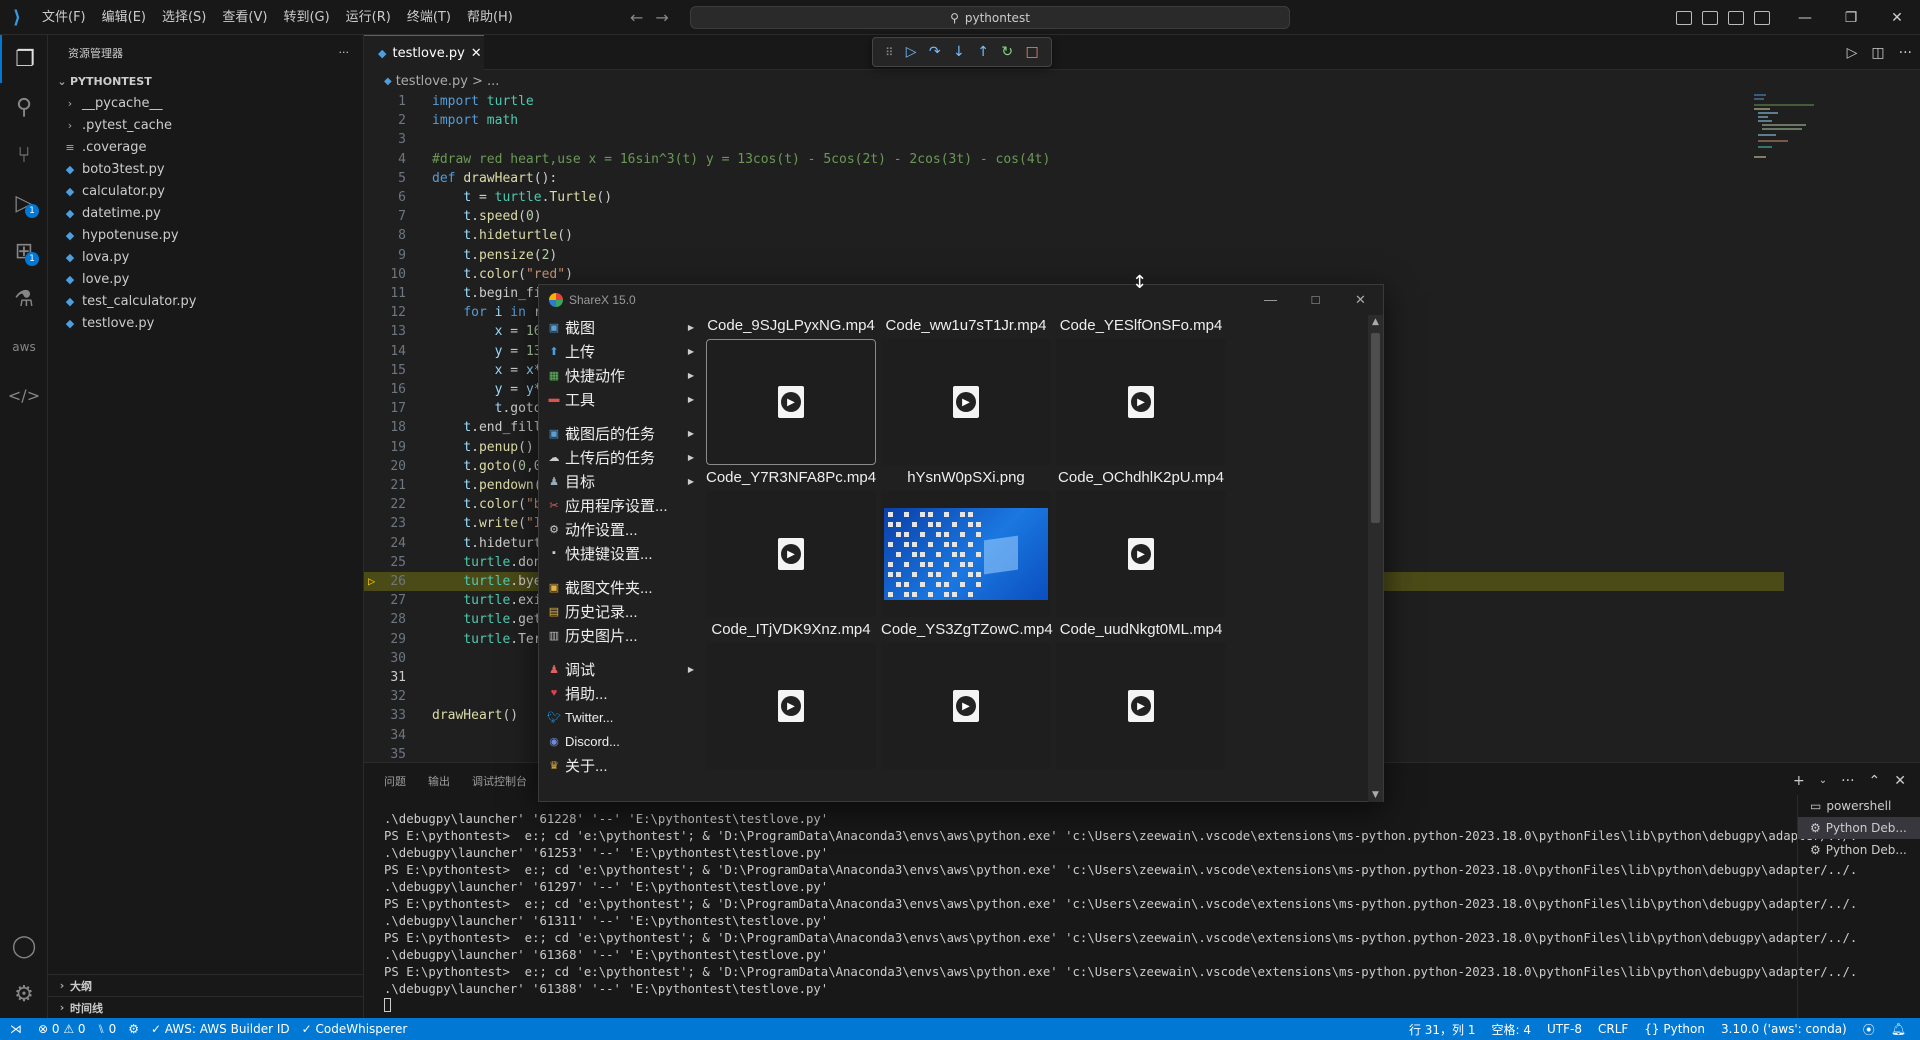 The height and width of the screenshot is (1040, 1920). What do you see at coordinates (205, 103) in the screenshot?
I see `tree-item: › __pycache__` at bounding box center [205, 103].